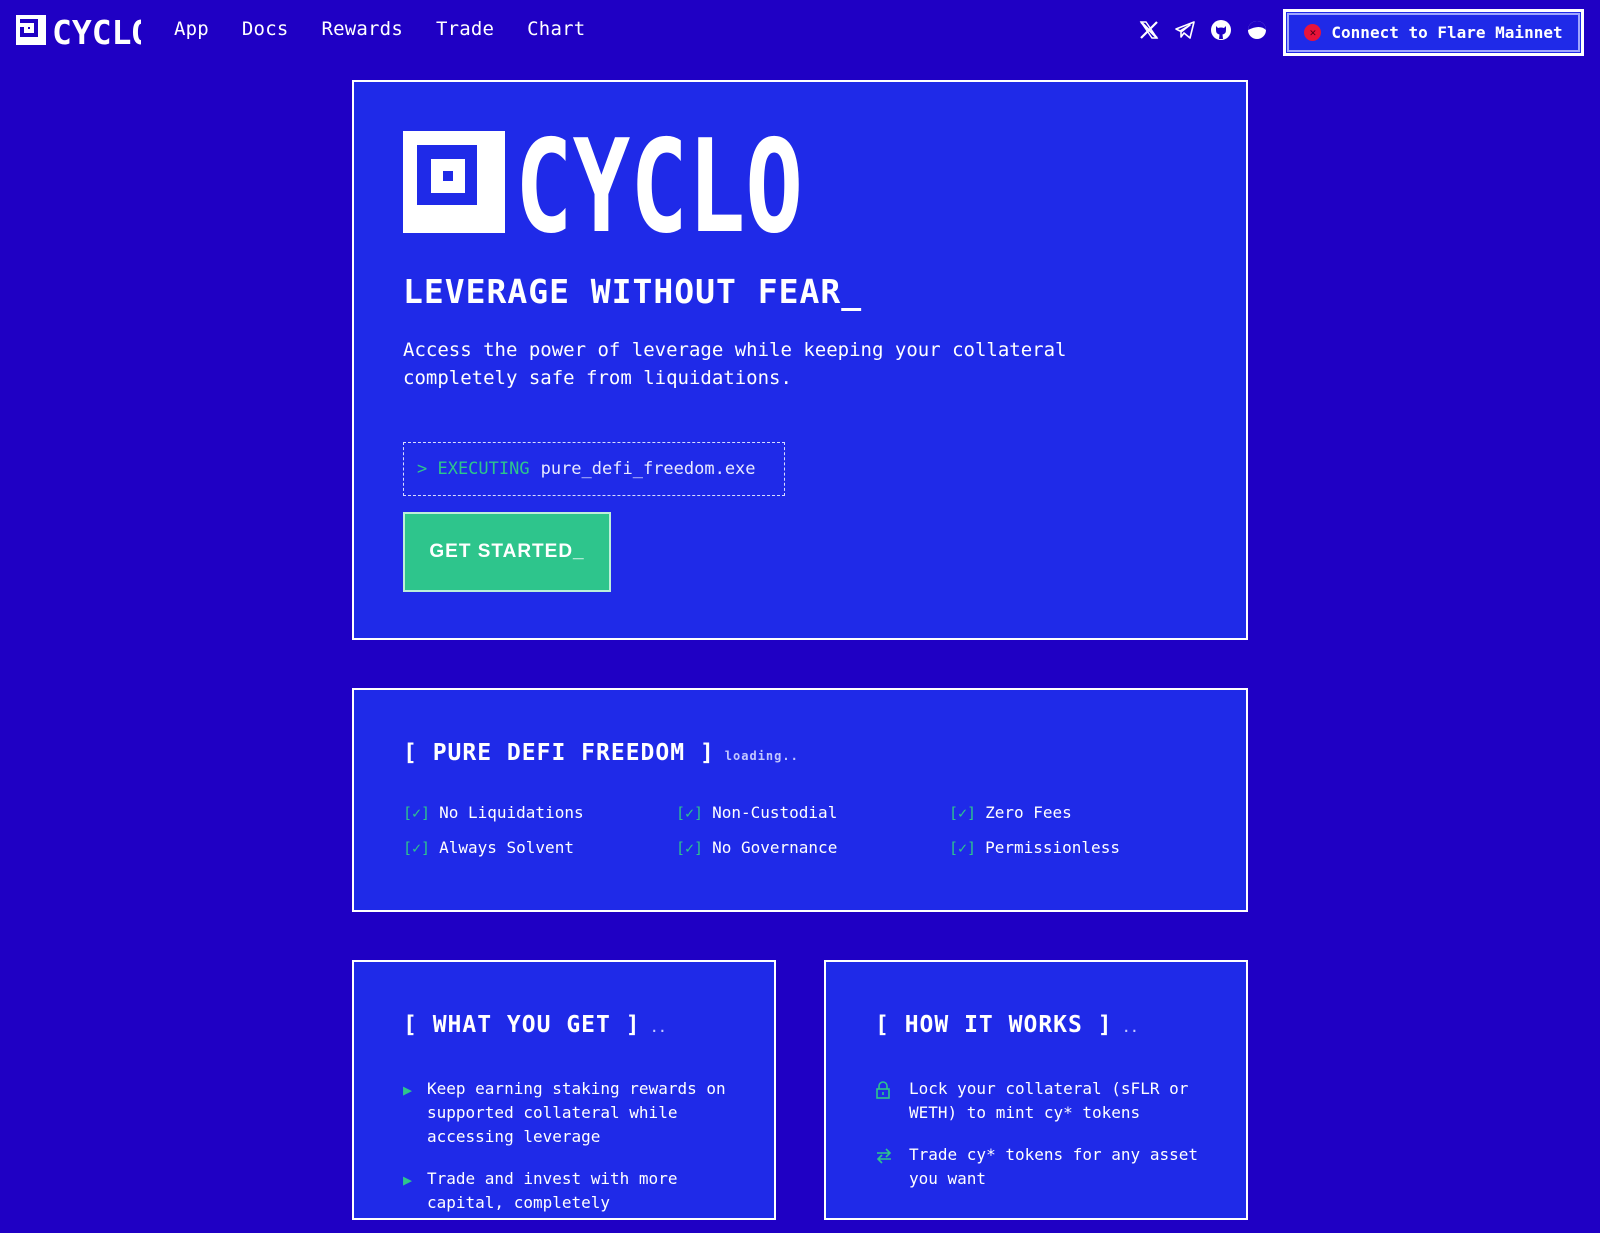 The height and width of the screenshot is (1233, 1600). I want to click on feature-label: Always Solvent, so click(506, 847).